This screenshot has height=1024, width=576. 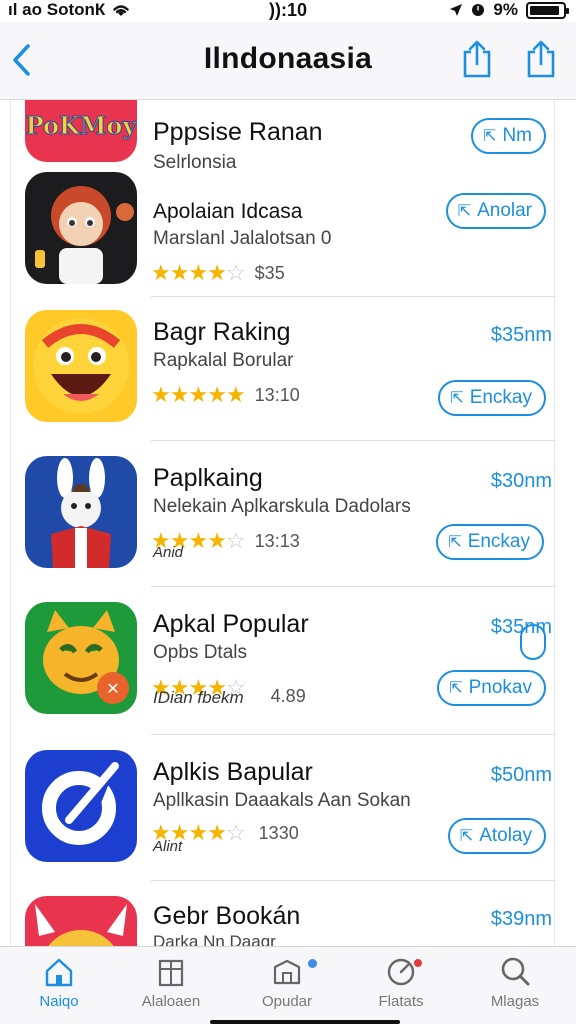 What do you see at coordinates (269, 272) in the screenshot?
I see `rating-count: $35` at bounding box center [269, 272].